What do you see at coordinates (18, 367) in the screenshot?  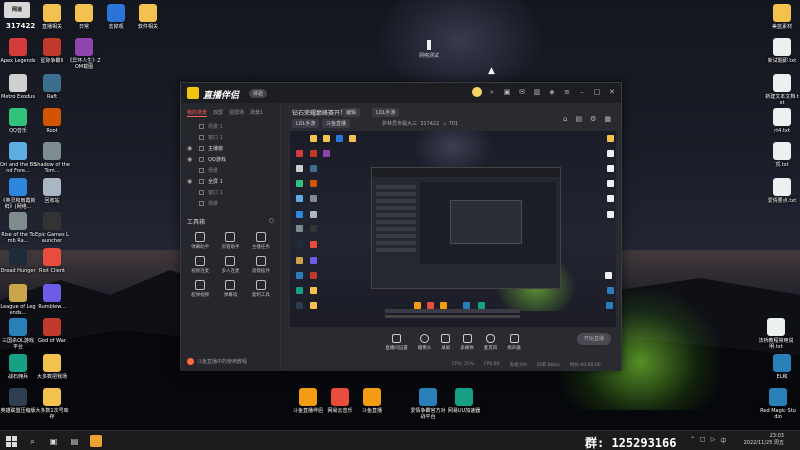 I see `desktop-icon-zhanji: 战石佣兵` at bounding box center [18, 367].